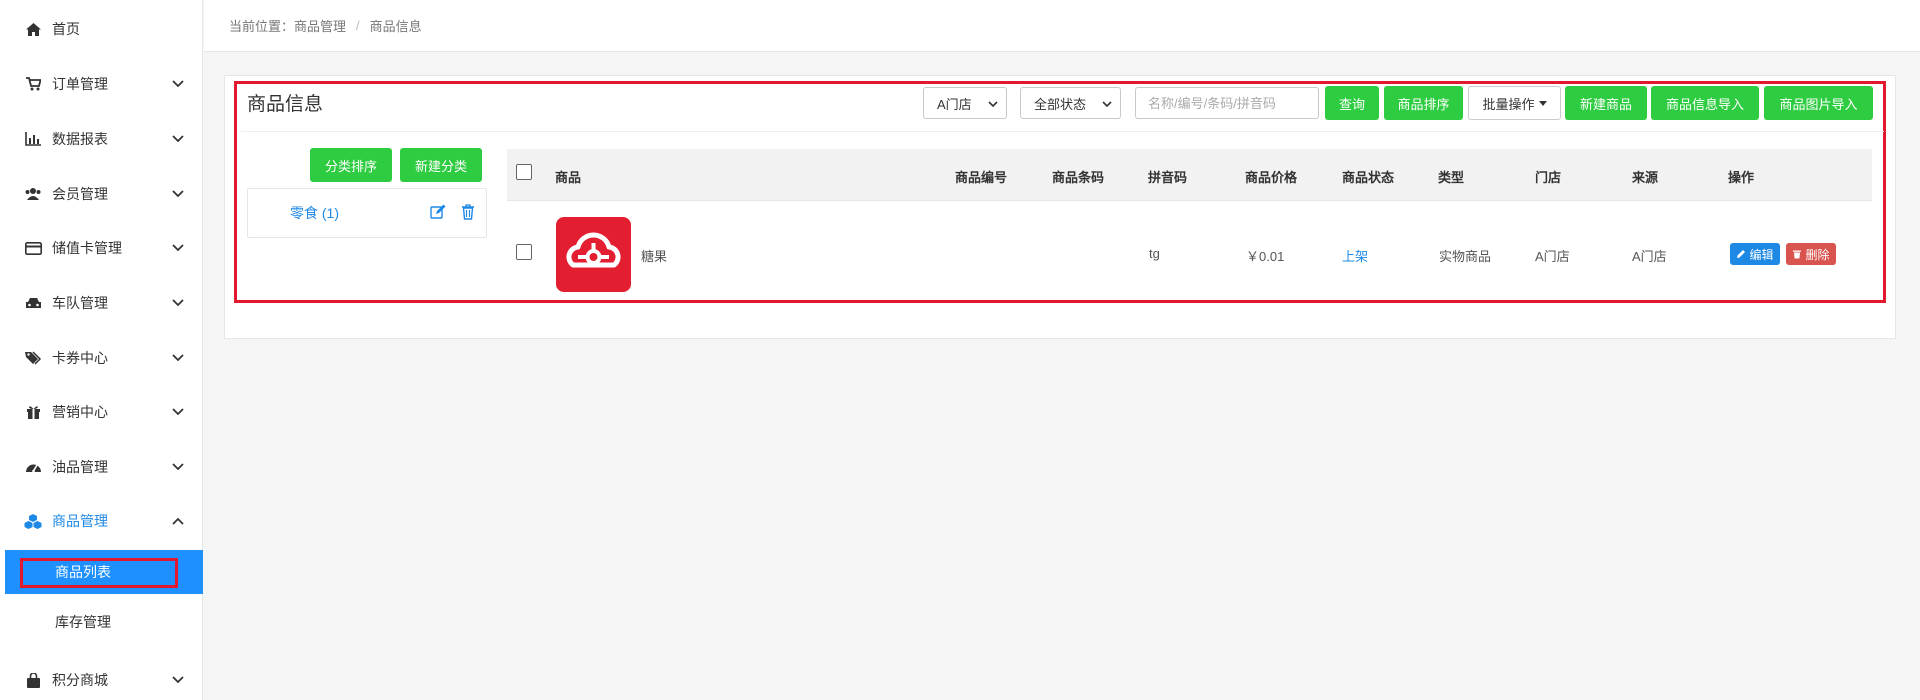  I want to click on store-select-value: A门店, so click(954, 104).